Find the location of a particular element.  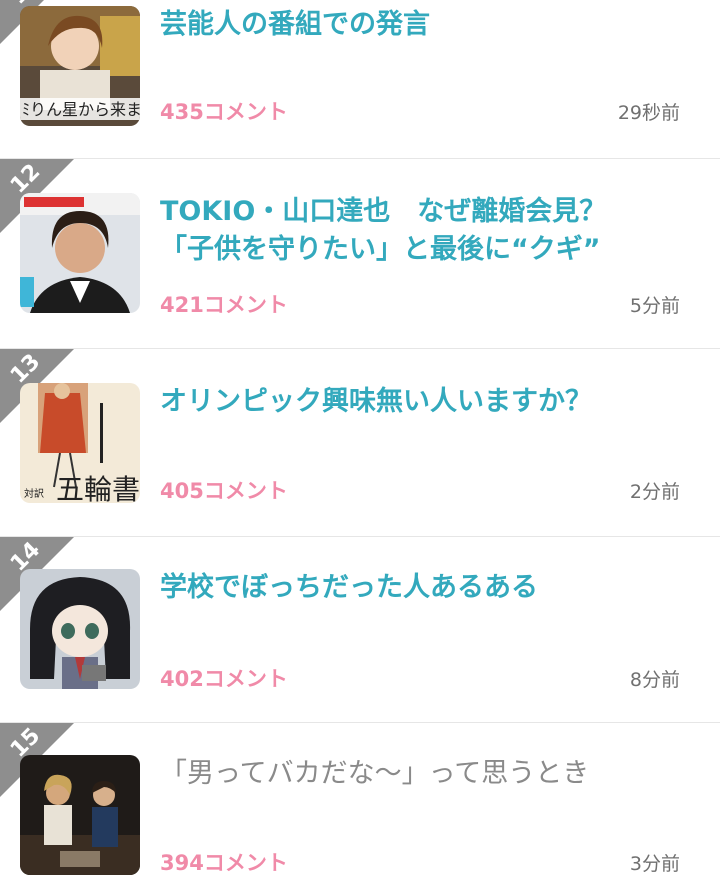

comment-count: 435コメント is located at coordinates (224, 112).